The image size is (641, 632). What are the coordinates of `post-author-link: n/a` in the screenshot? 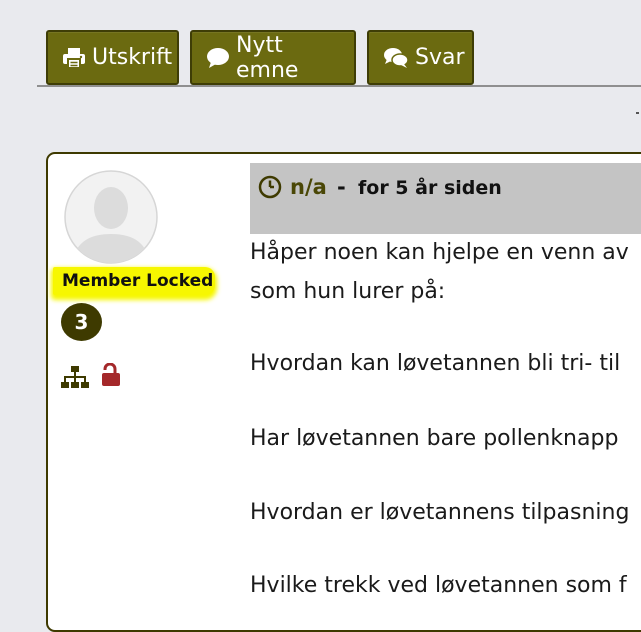 It's located at (308, 187).